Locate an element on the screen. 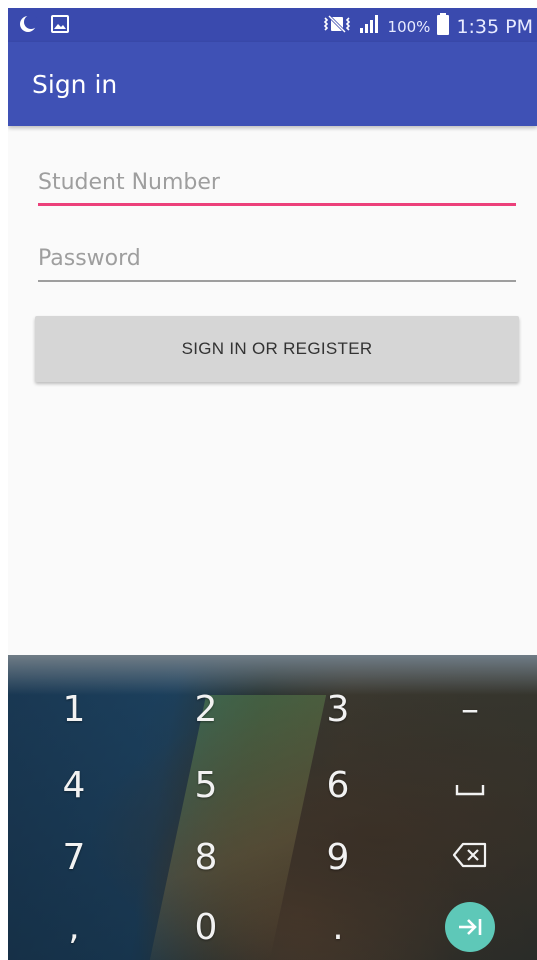 Image resolution: width=537 pixels, height=960 pixels. space-icon is located at coordinates (470, 785).